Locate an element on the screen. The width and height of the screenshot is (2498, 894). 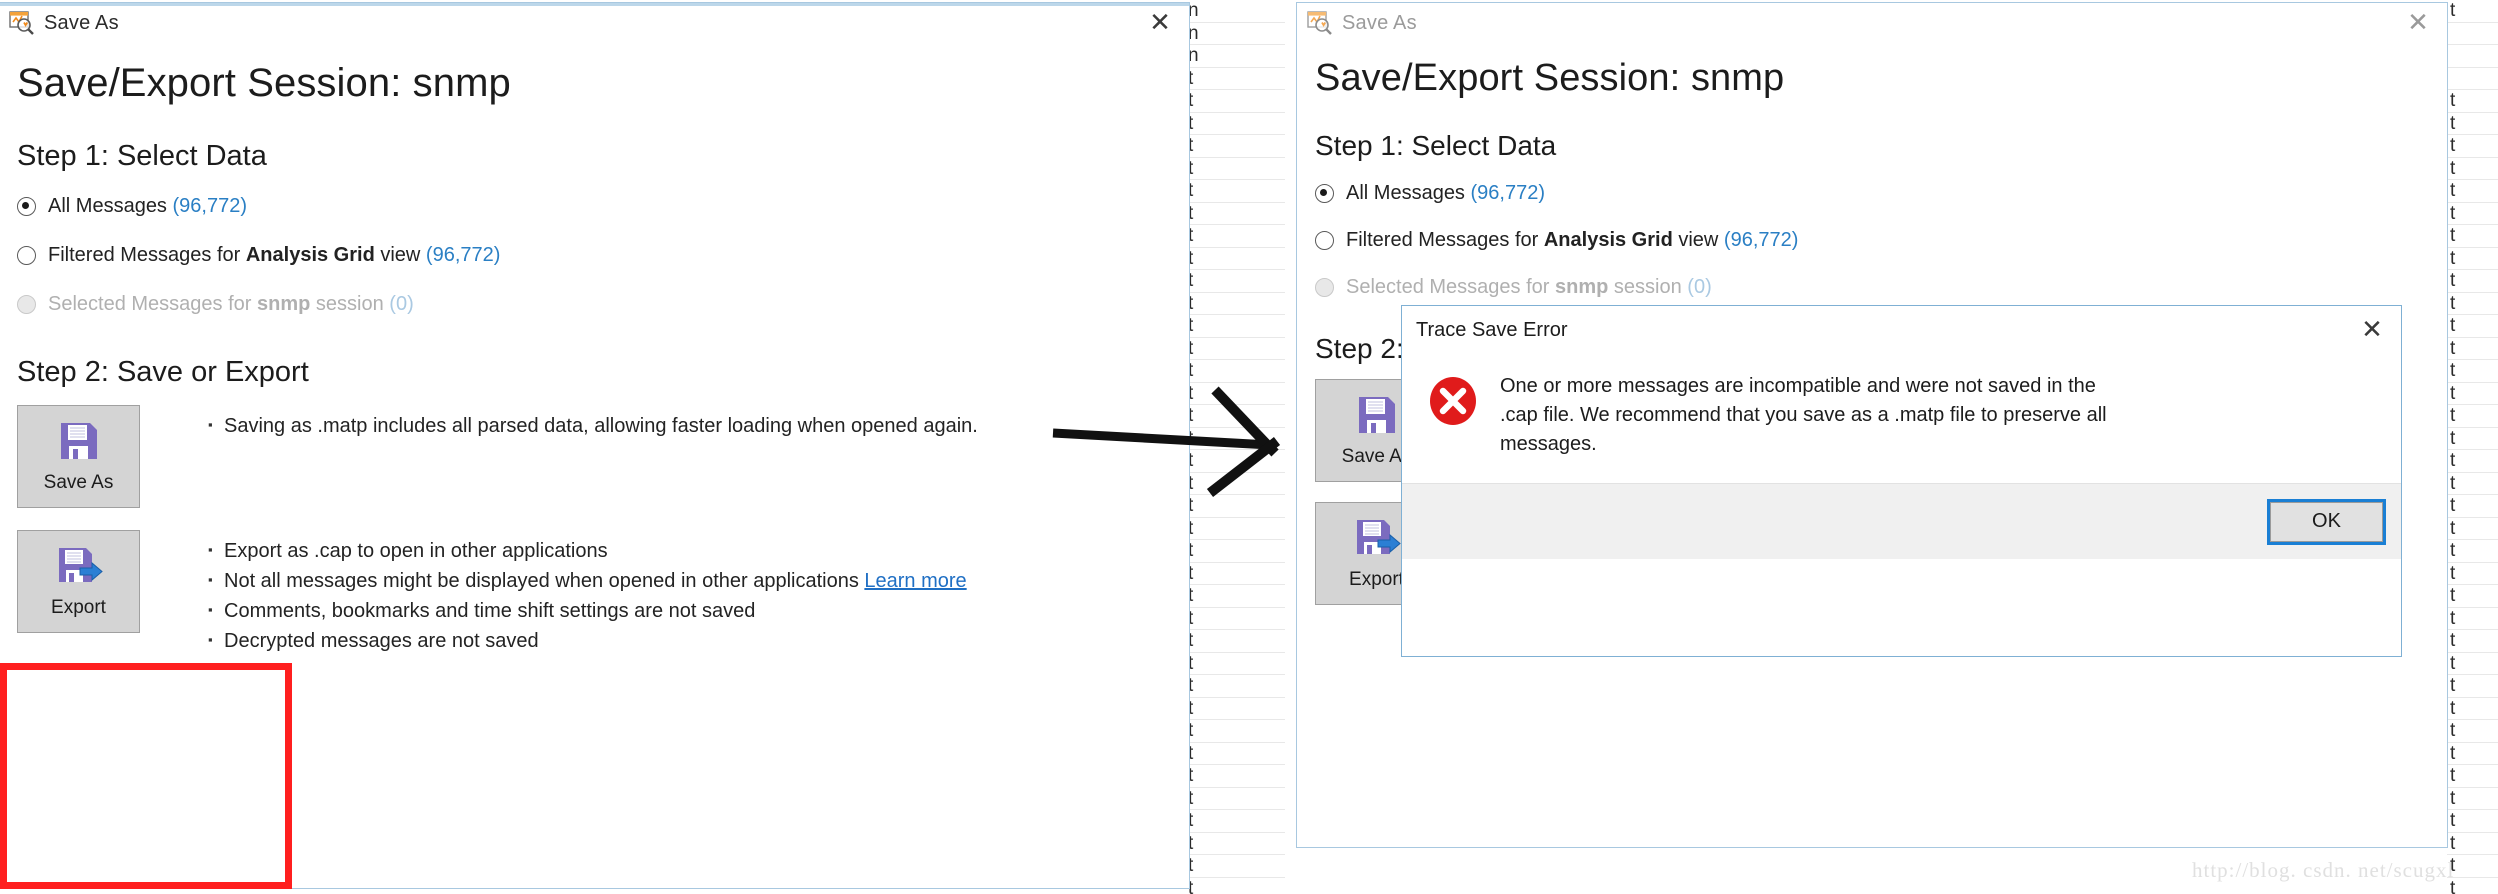
radio-label-text: Filtered Messages for is located at coordinates (147, 255).